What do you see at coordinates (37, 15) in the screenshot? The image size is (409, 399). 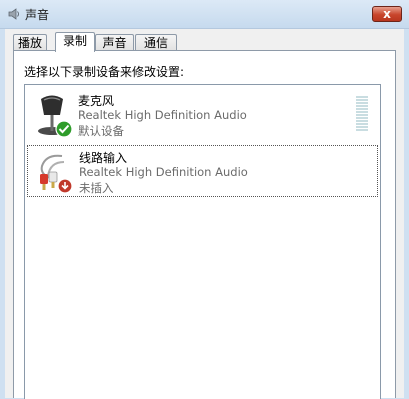 I see `window-title: 声音` at bounding box center [37, 15].